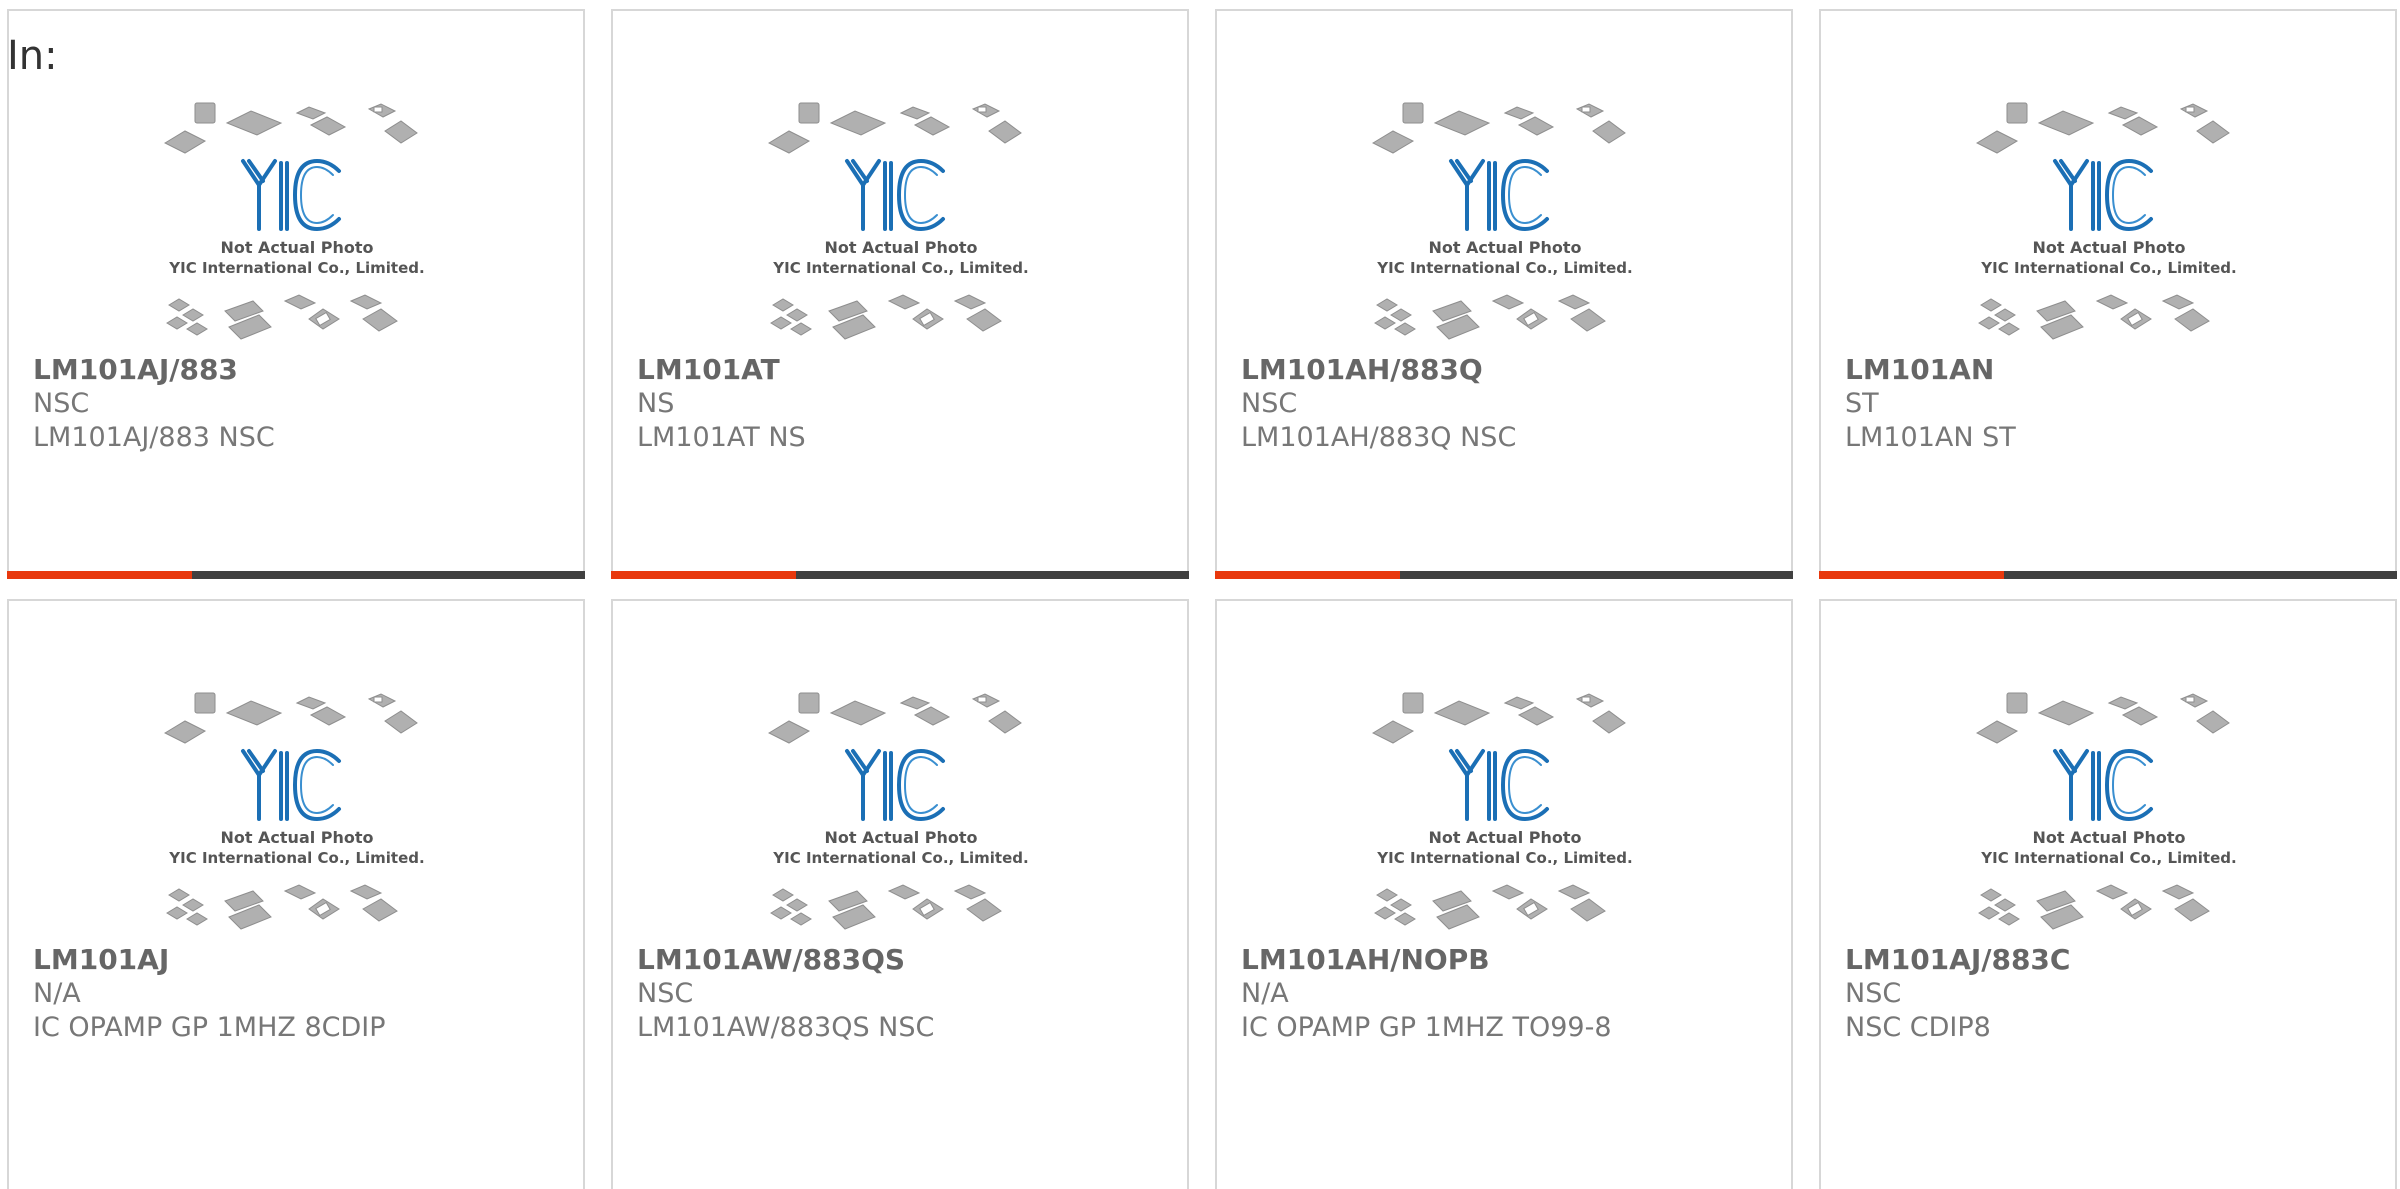  I want to click on product-description: NSC CDIP8, so click(1918, 1027).